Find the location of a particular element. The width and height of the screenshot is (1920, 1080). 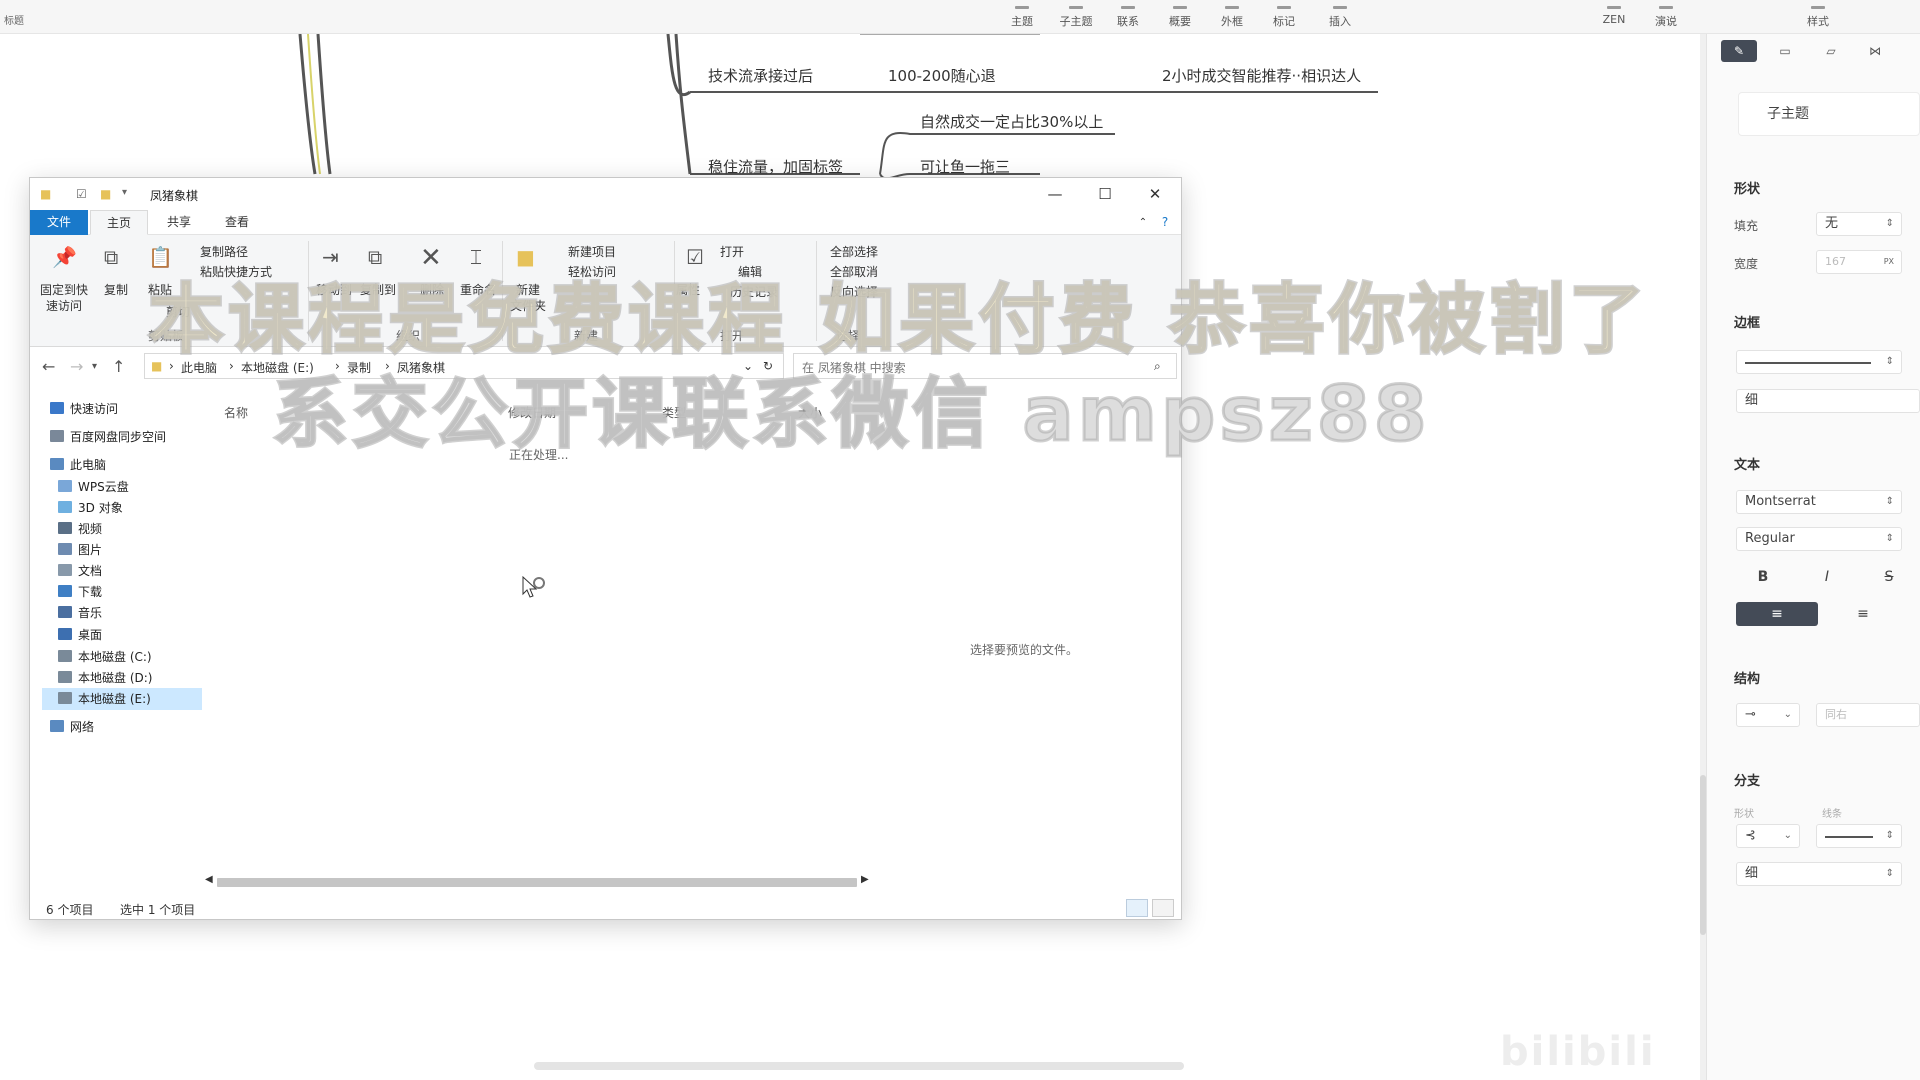

line-style-preview is located at coordinates (1808, 363).